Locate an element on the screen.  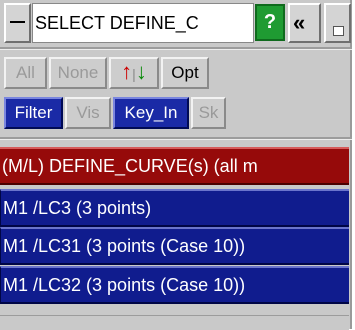
collapse-button: « is located at coordinates (304, 23).